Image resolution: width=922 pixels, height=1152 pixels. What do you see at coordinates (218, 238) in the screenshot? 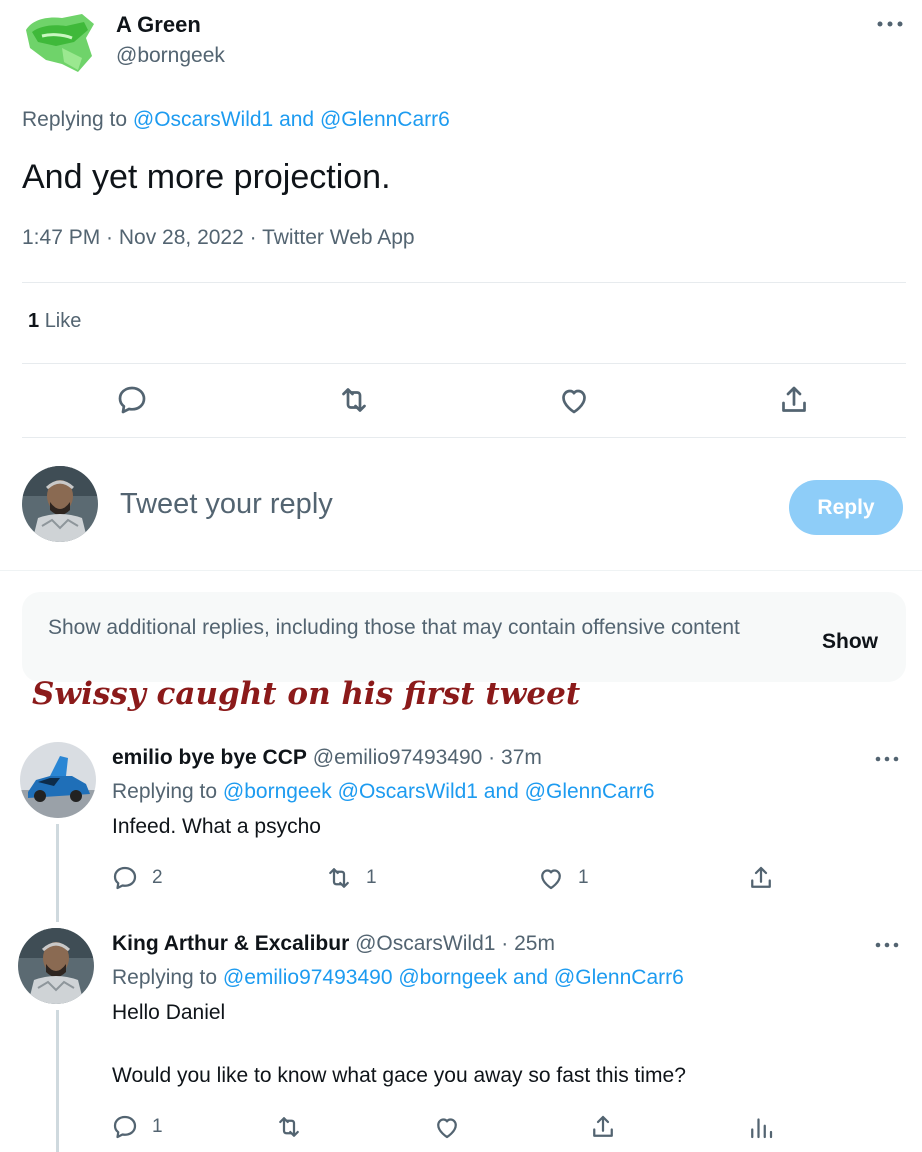
I see `tweet-meta: 1:47 PM · Nov 28, 2022 · Twitter Web App` at bounding box center [218, 238].